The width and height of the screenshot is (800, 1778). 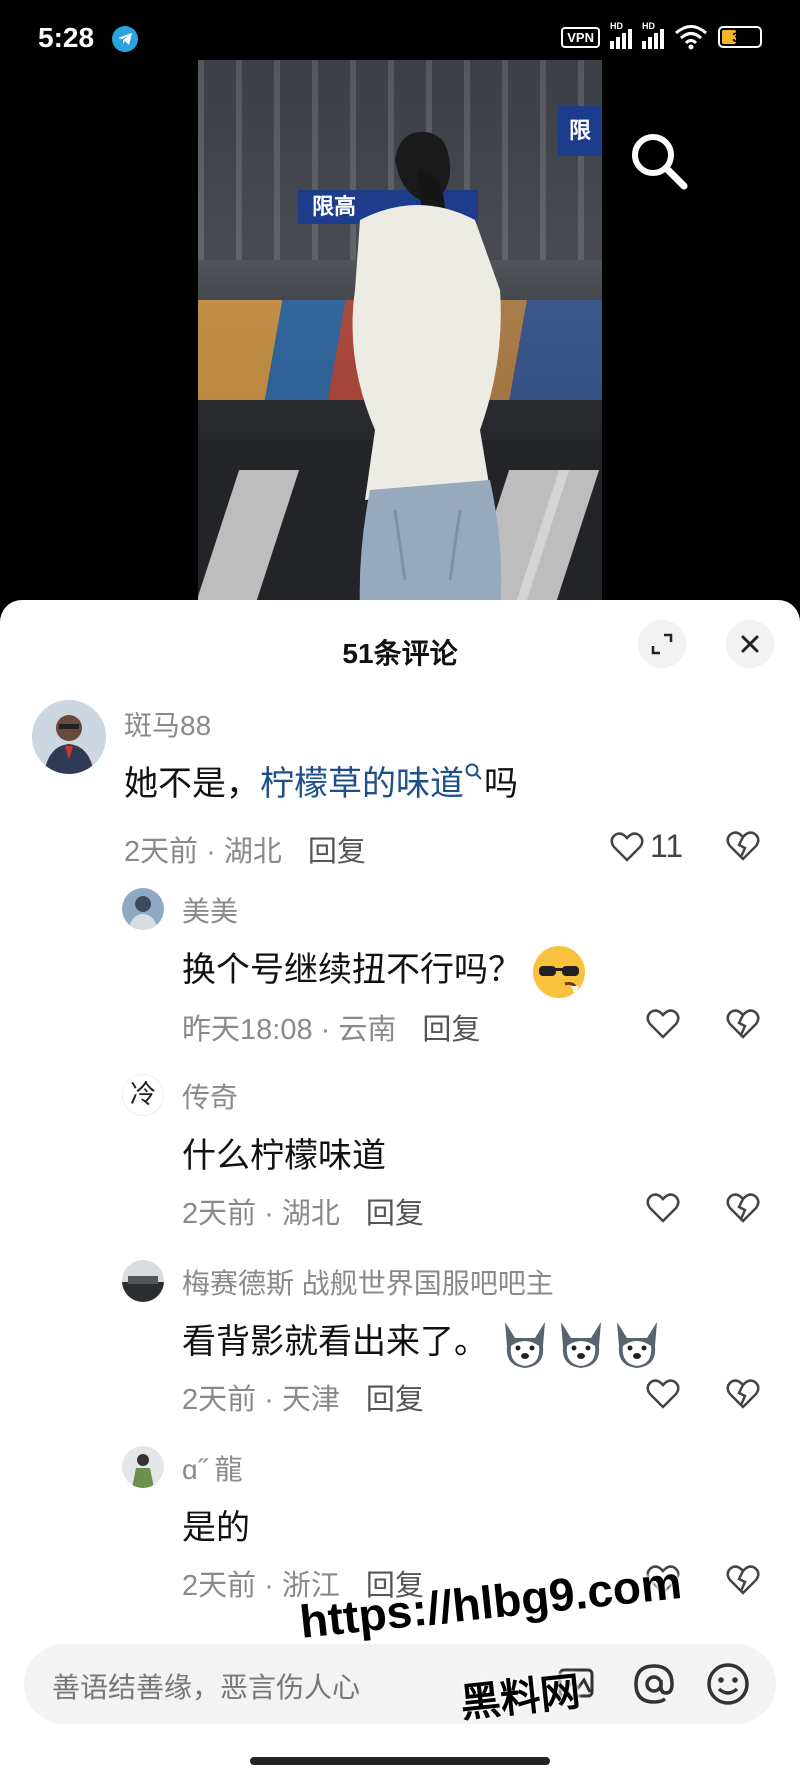 I want to click on comment-username: 传奇, so click(x=210, y=1096).